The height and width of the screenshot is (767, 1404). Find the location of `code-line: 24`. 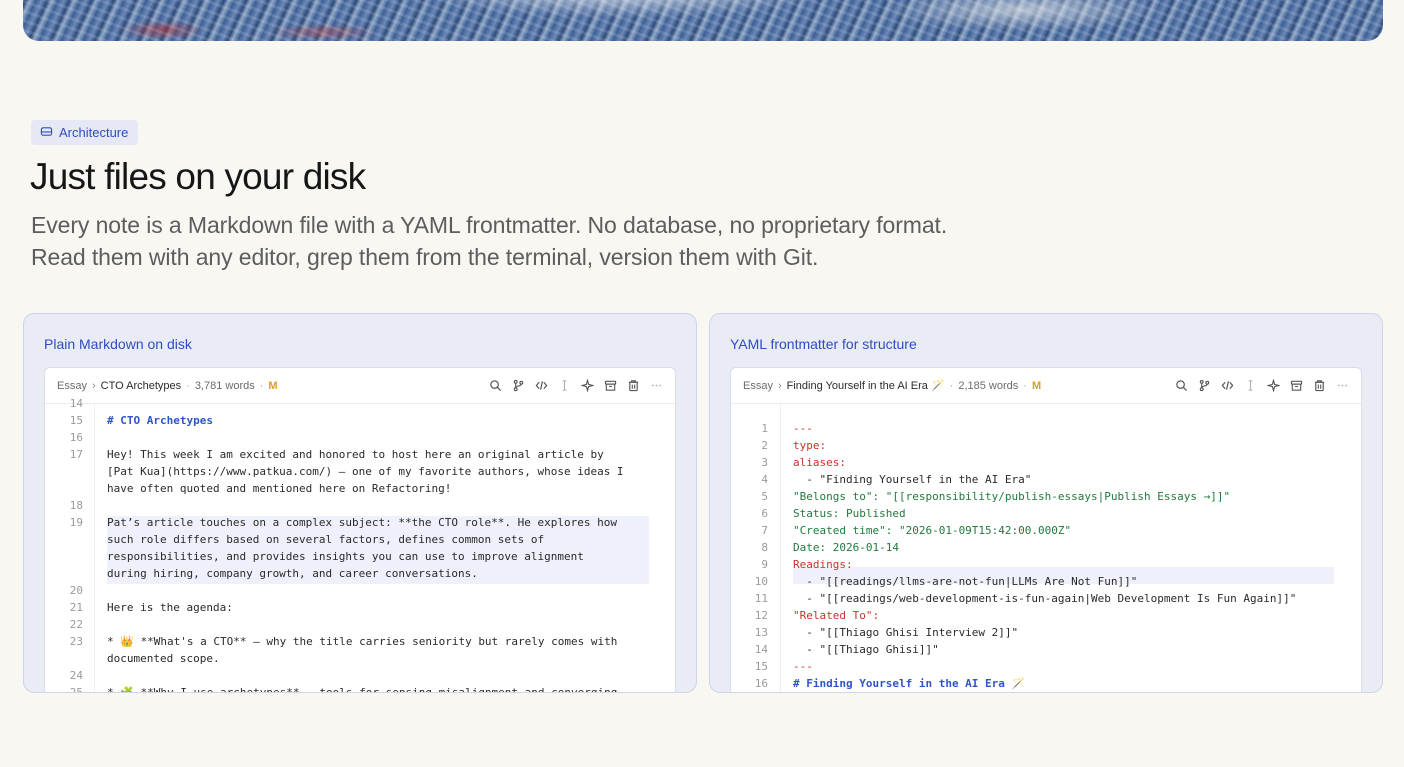

code-line: 24 is located at coordinates (76, 675).